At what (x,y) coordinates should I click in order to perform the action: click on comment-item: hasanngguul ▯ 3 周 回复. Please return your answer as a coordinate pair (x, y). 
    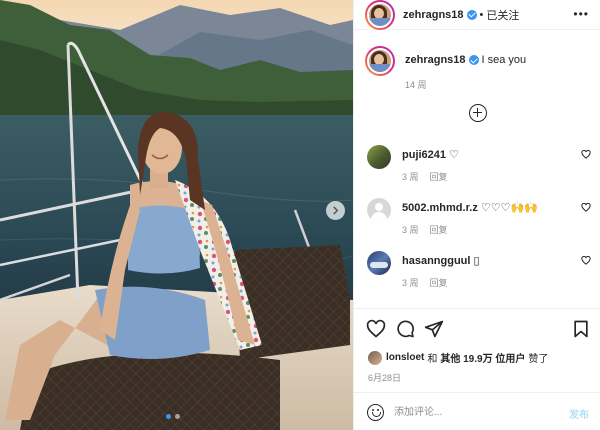
    Looking at the image, I should click on (477, 276).